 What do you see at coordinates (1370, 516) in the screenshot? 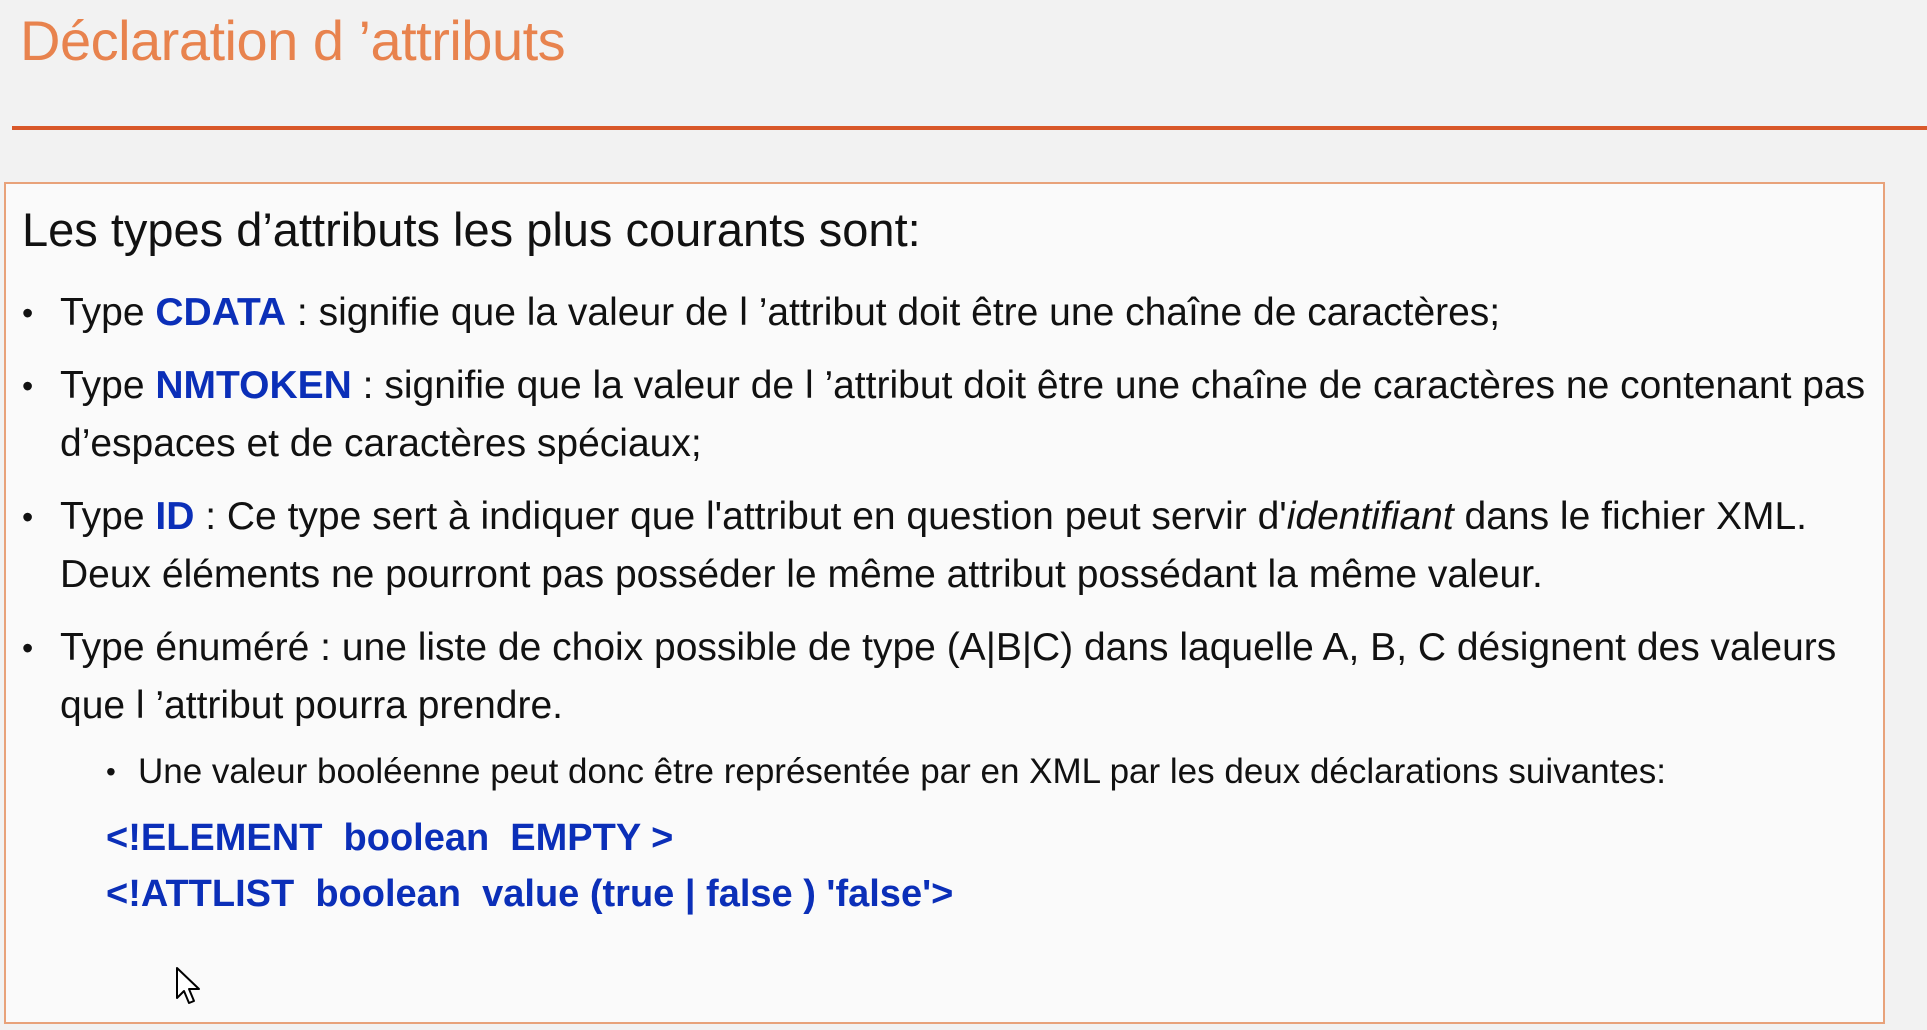
I see `emphasis-identifiant: identifiant` at bounding box center [1370, 516].